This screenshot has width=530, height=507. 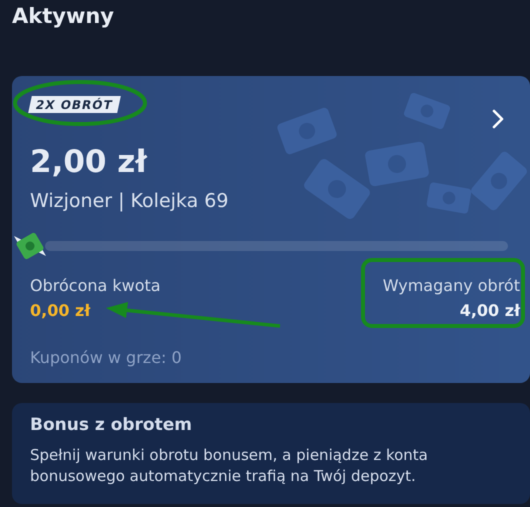 I want to click on stat-value: 0,00 zł, so click(x=61, y=310).